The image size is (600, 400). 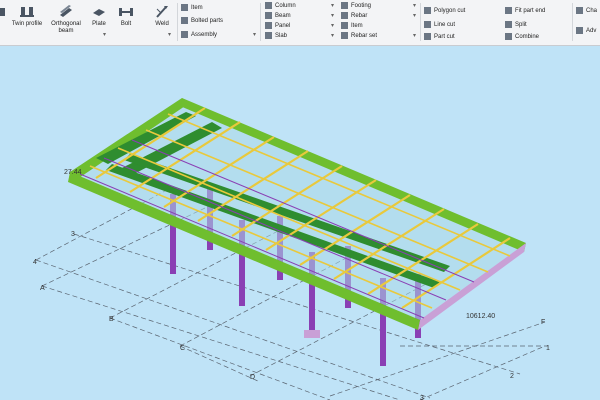 I want to click on fit-part-end-icon, so click(x=508, y=10).